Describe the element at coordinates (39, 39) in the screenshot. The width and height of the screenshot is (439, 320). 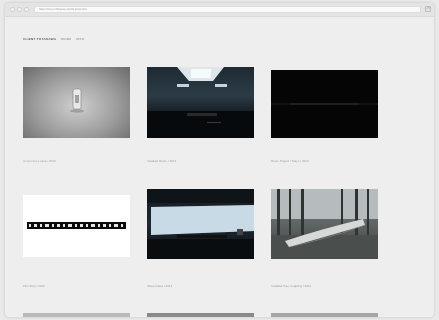
I see `site-brand: CLIENT TOYAKAWA` at that location.